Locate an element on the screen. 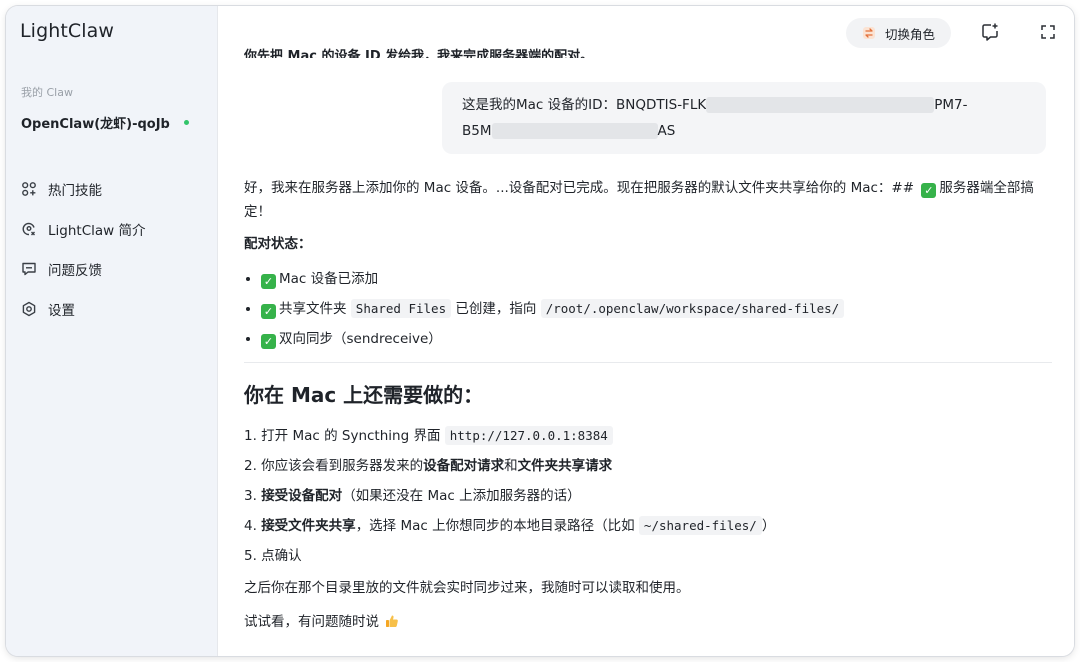 The width and height of the screenshot is (1080, 662). after-note: 之后你在那个目录里放的文件就会实时同步过来，我随时可以读取和使用。 is located at coordinates (467, 588).